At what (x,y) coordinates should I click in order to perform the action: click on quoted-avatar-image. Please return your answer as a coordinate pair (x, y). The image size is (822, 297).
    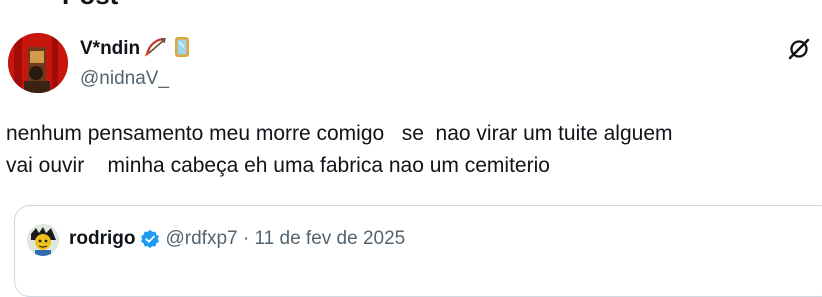
    Looking at the image, I should click on (43, 240).